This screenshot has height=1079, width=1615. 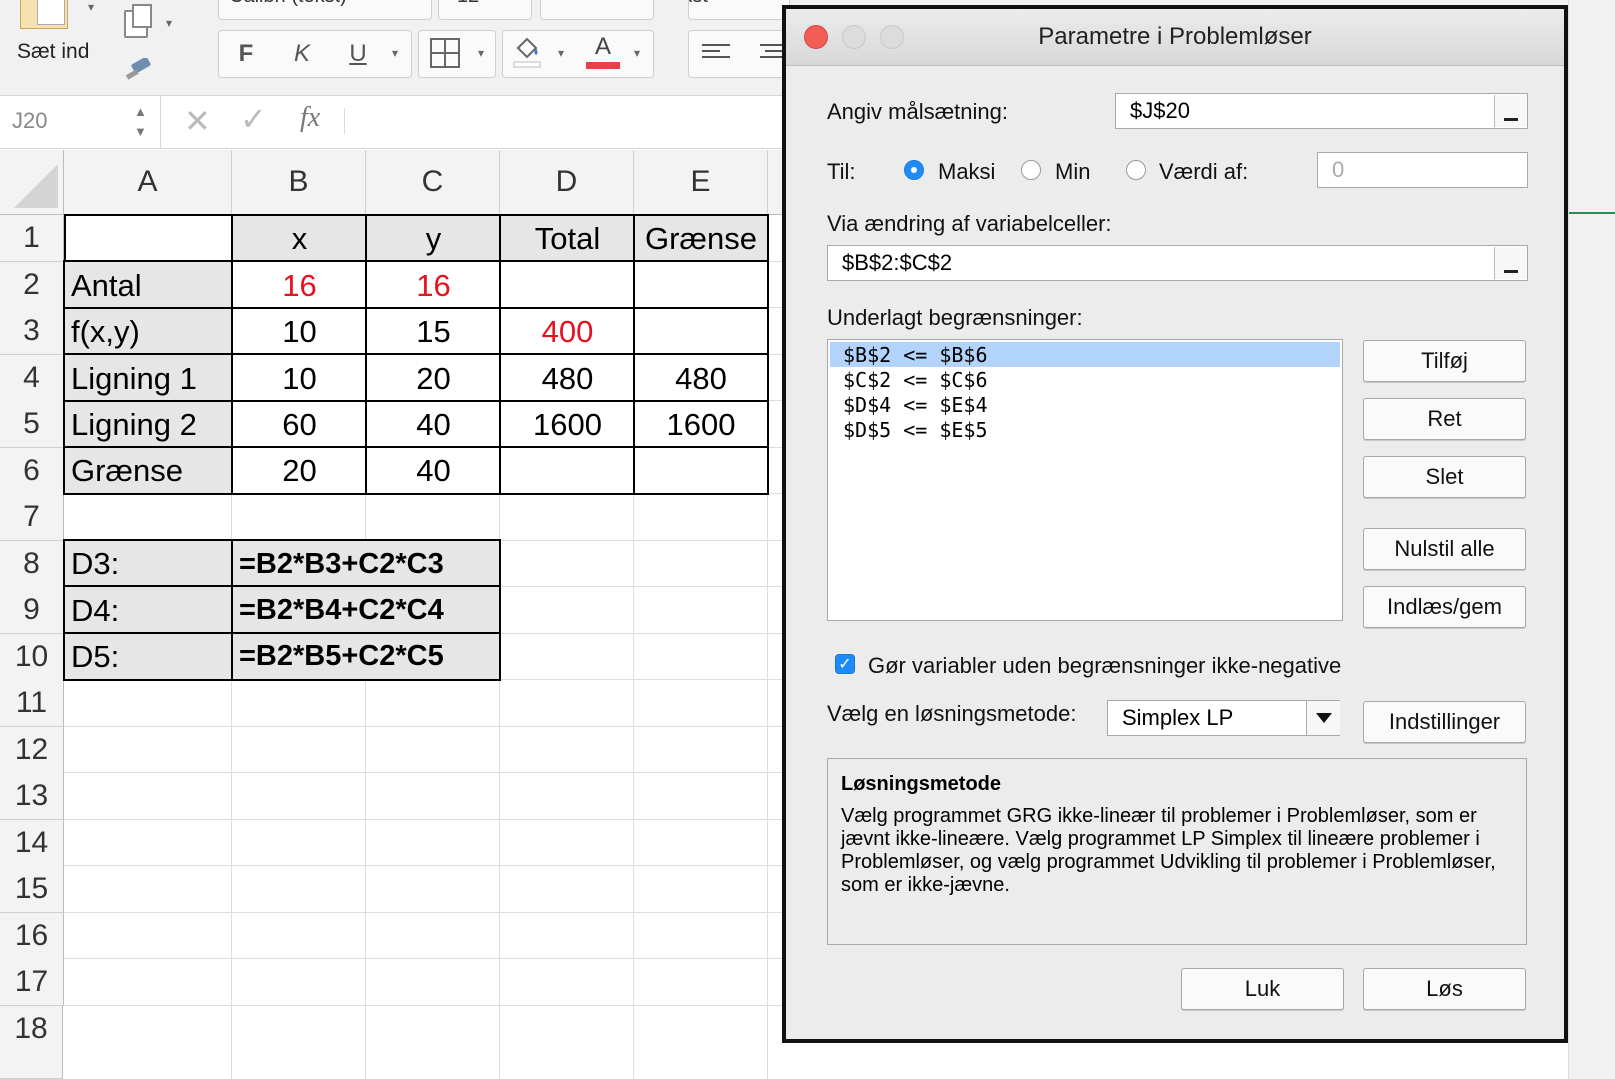 I want to click on row-header-13: 13, so click(x=32, y=796).